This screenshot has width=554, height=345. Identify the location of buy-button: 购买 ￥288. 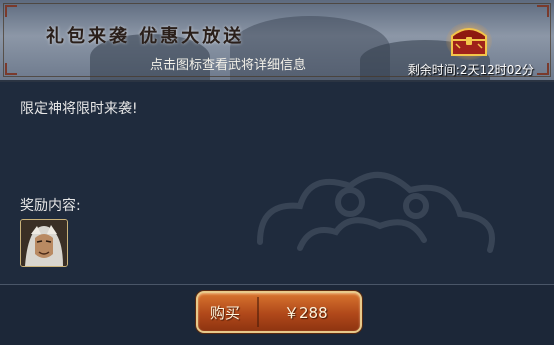
(279, 312).